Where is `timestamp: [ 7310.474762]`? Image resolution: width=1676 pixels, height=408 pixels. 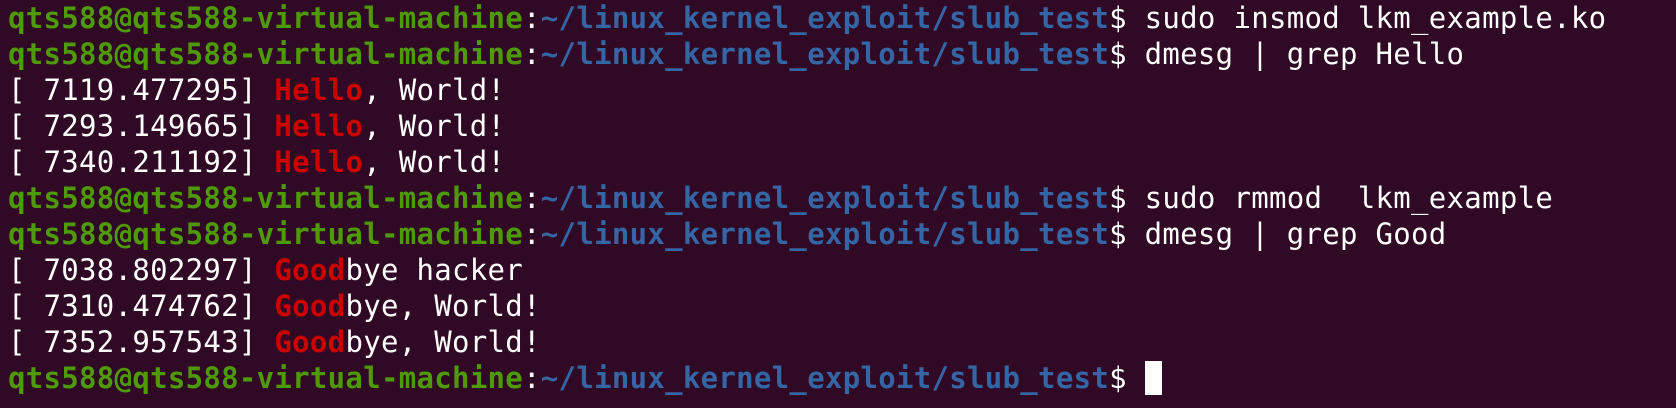 timestamp: [ 7310.474762] is located at coordinates (141, 306).